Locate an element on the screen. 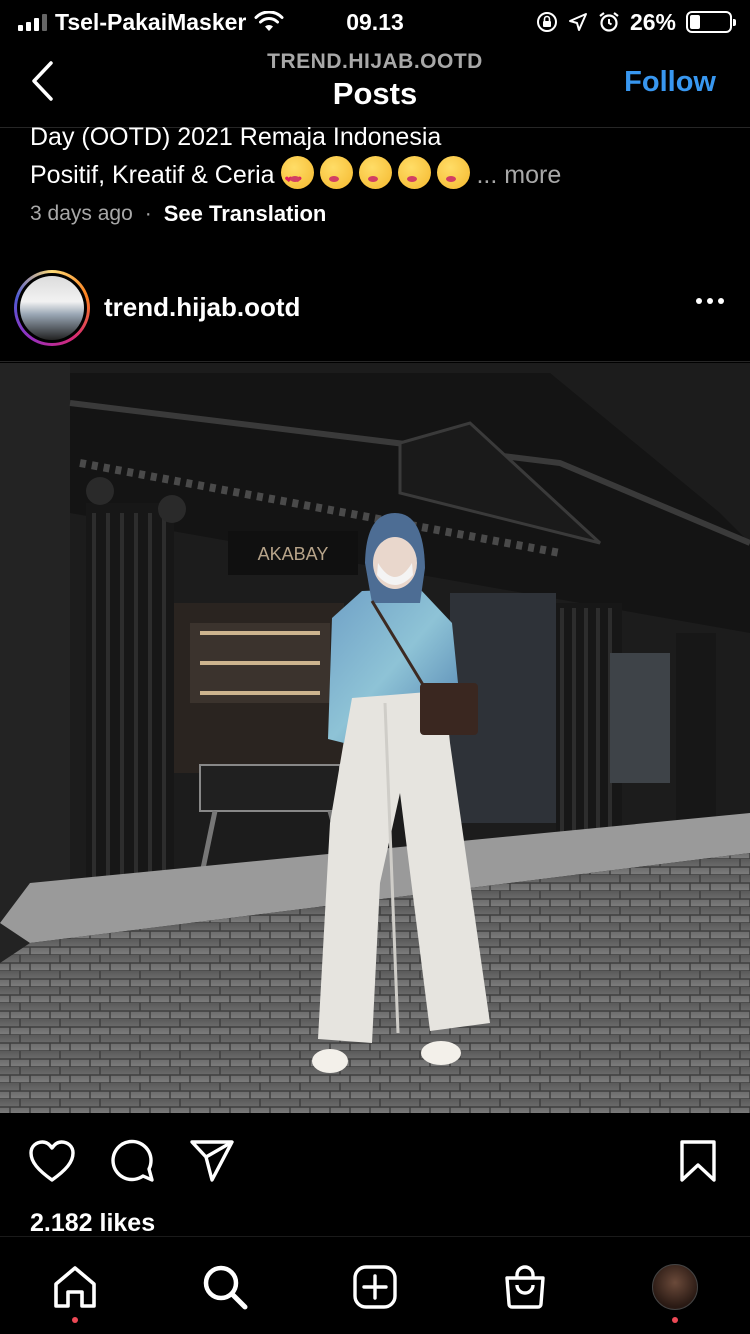 This screenshot has height=1334, width=750. alarm-icon is located at coordinates (609, 22).